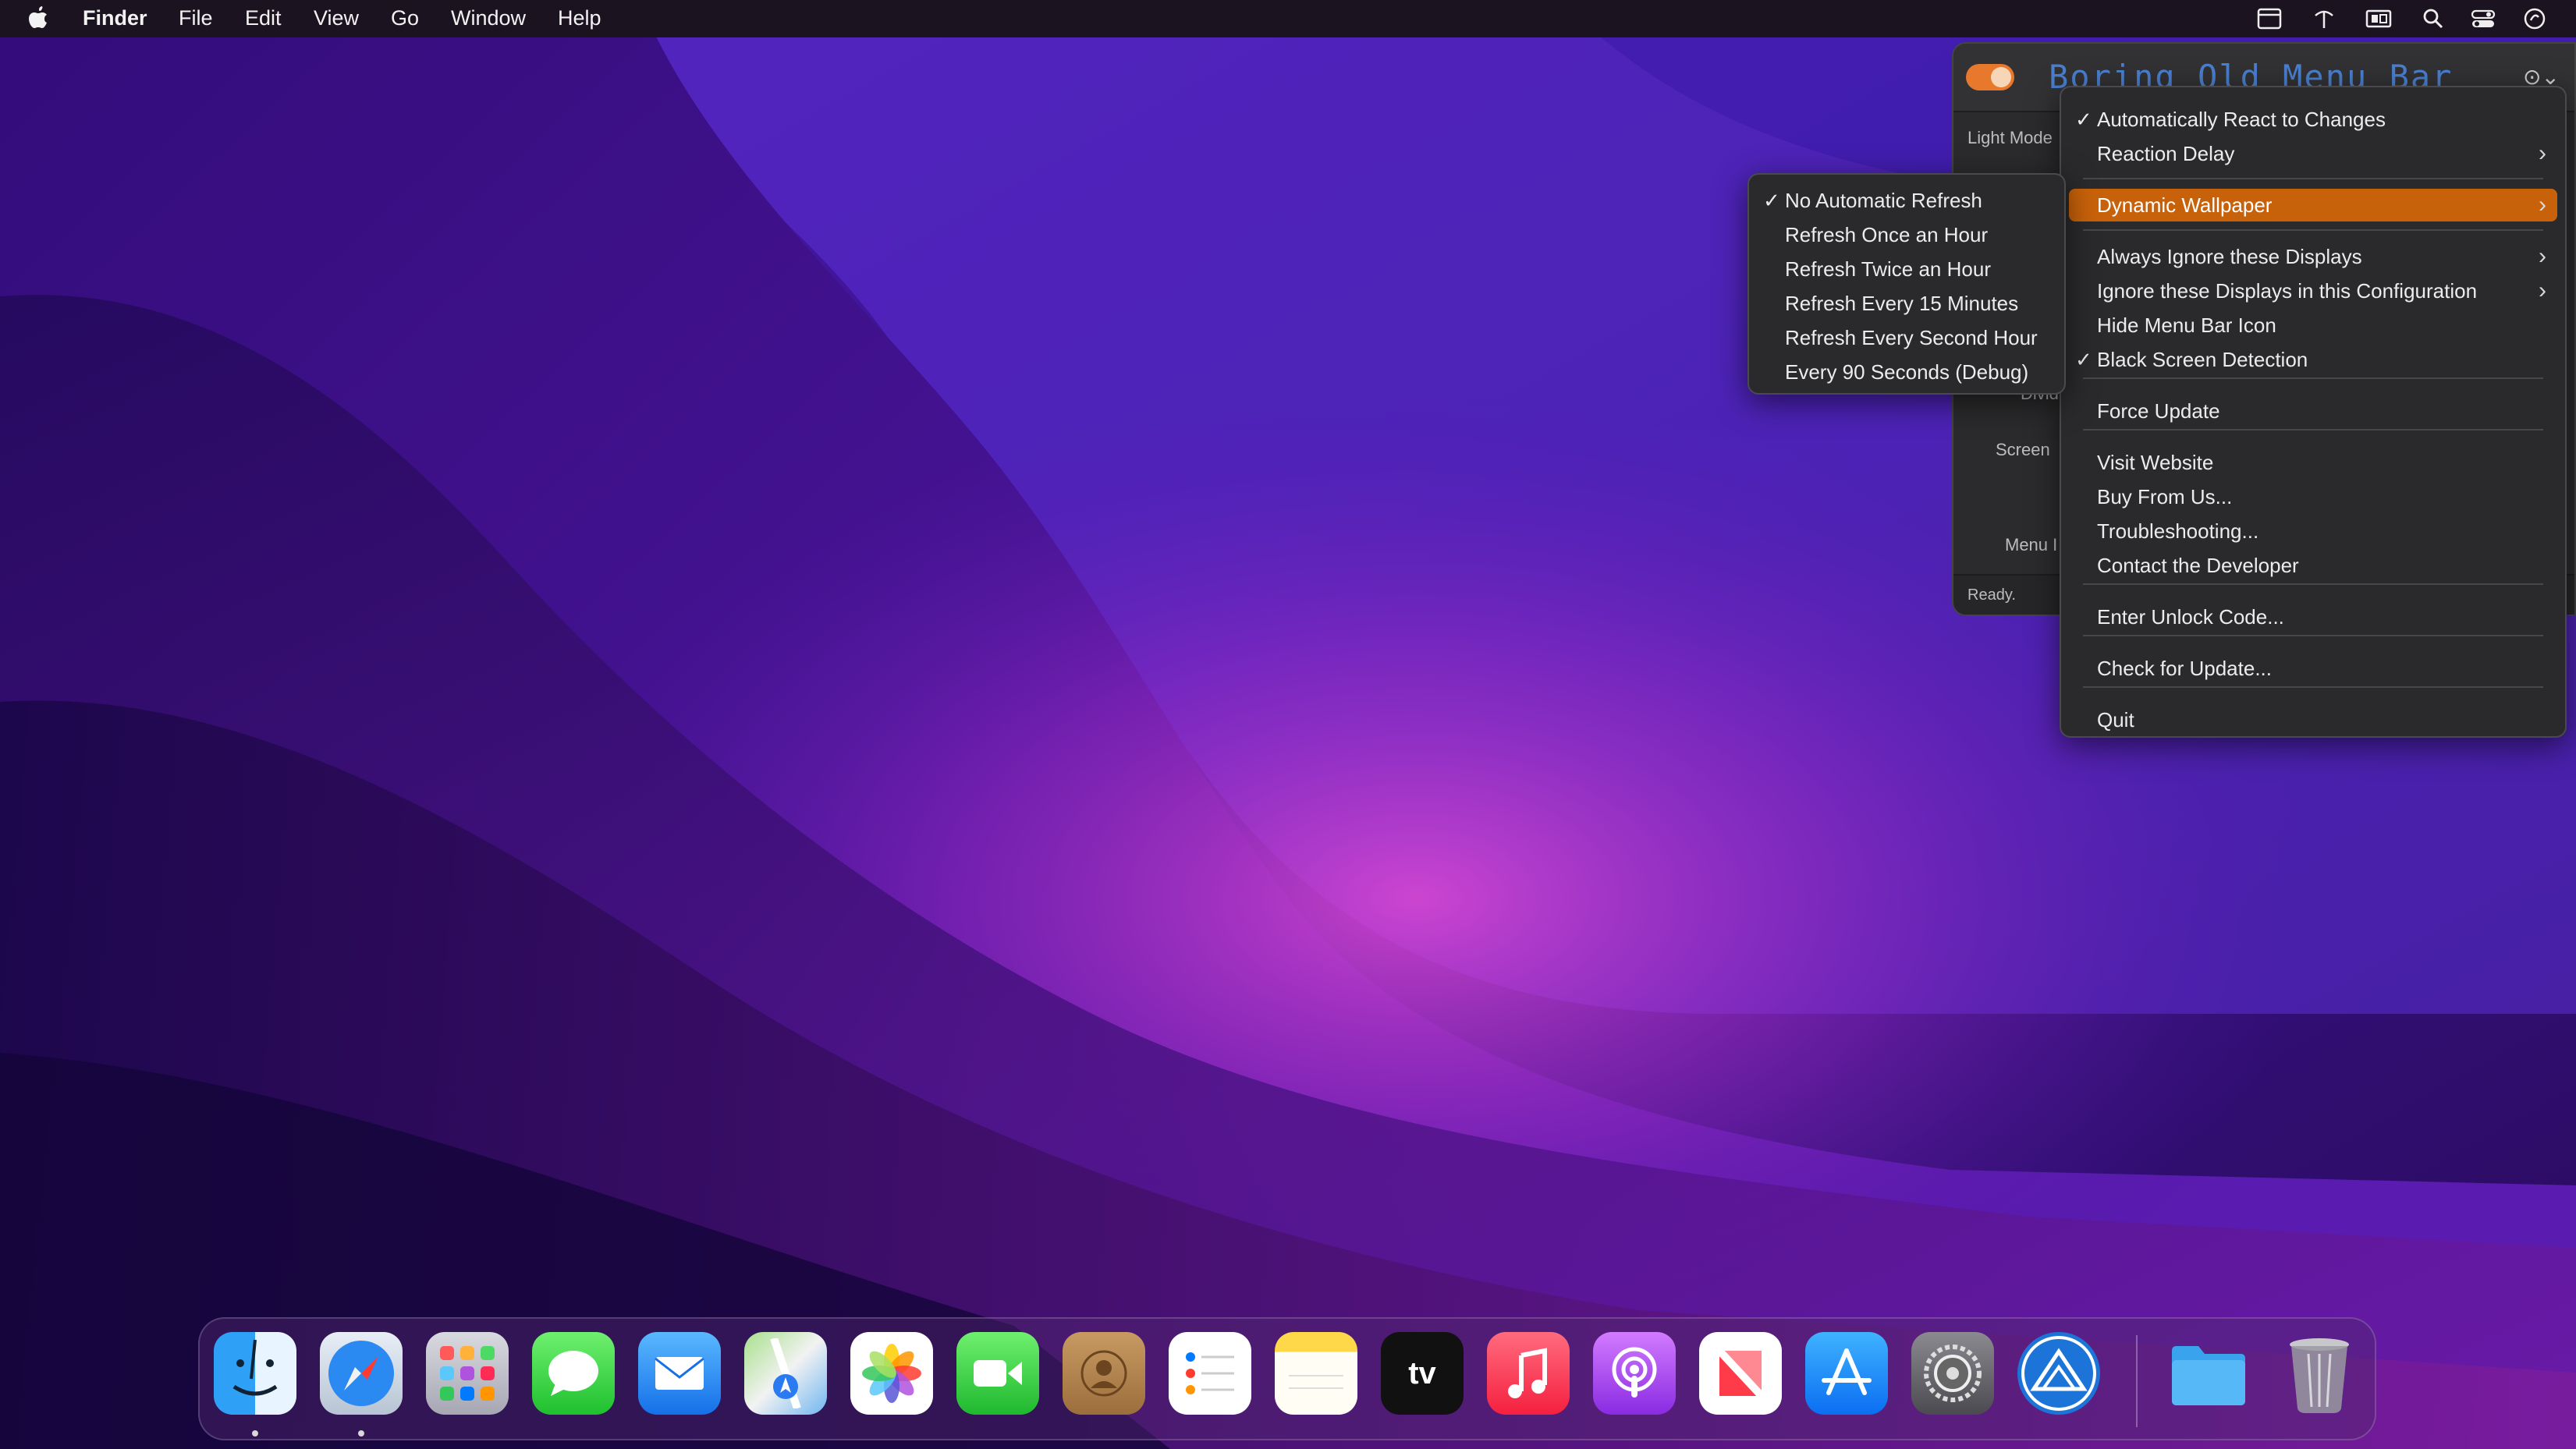 This screenshot has height=1449, width=2576. What do you see at coordinates (579, 18) in the screenshot?
I see `menu-help: Help` at bounding box center [579, 18].